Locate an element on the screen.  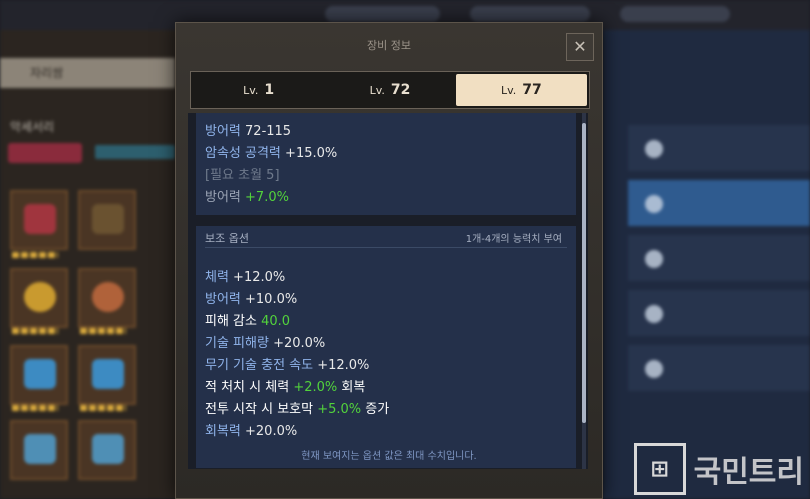
tab-level-number: 77 is located at coordinates (532, 90).